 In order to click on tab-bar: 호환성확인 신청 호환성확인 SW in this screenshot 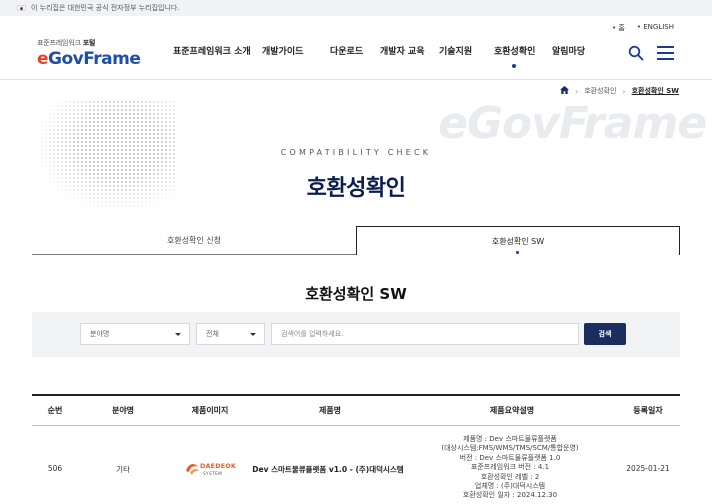, I will do `click(356, 240)`.